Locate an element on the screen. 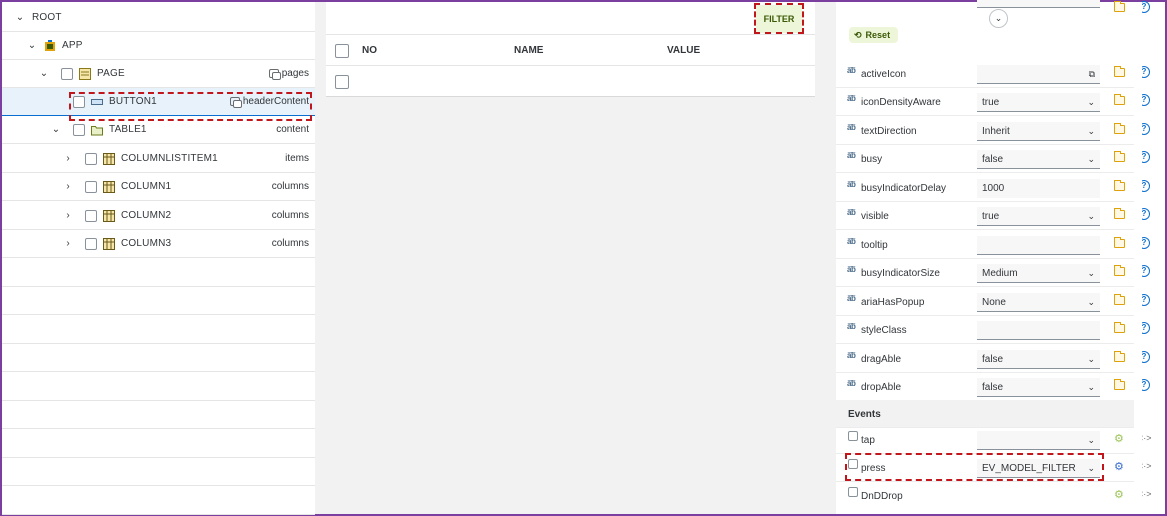  tree-row-label: COLUMN3 is located at coordinates (146, 243).